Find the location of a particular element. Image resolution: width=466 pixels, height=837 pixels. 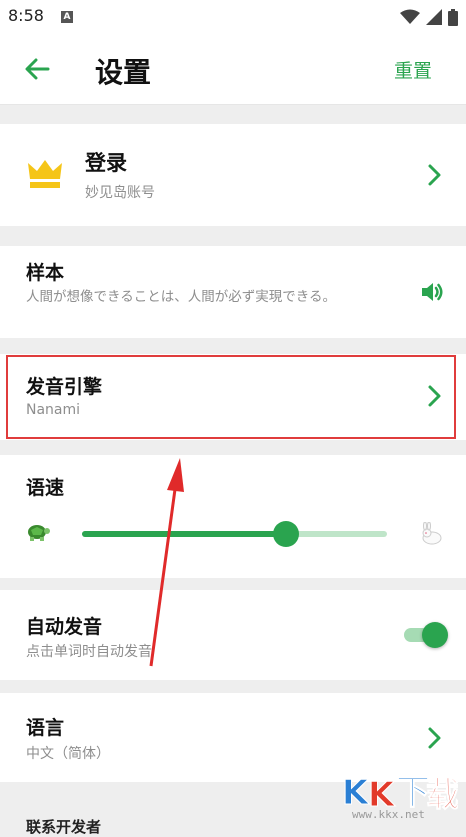

back-button is located at coordinates (37, 69).